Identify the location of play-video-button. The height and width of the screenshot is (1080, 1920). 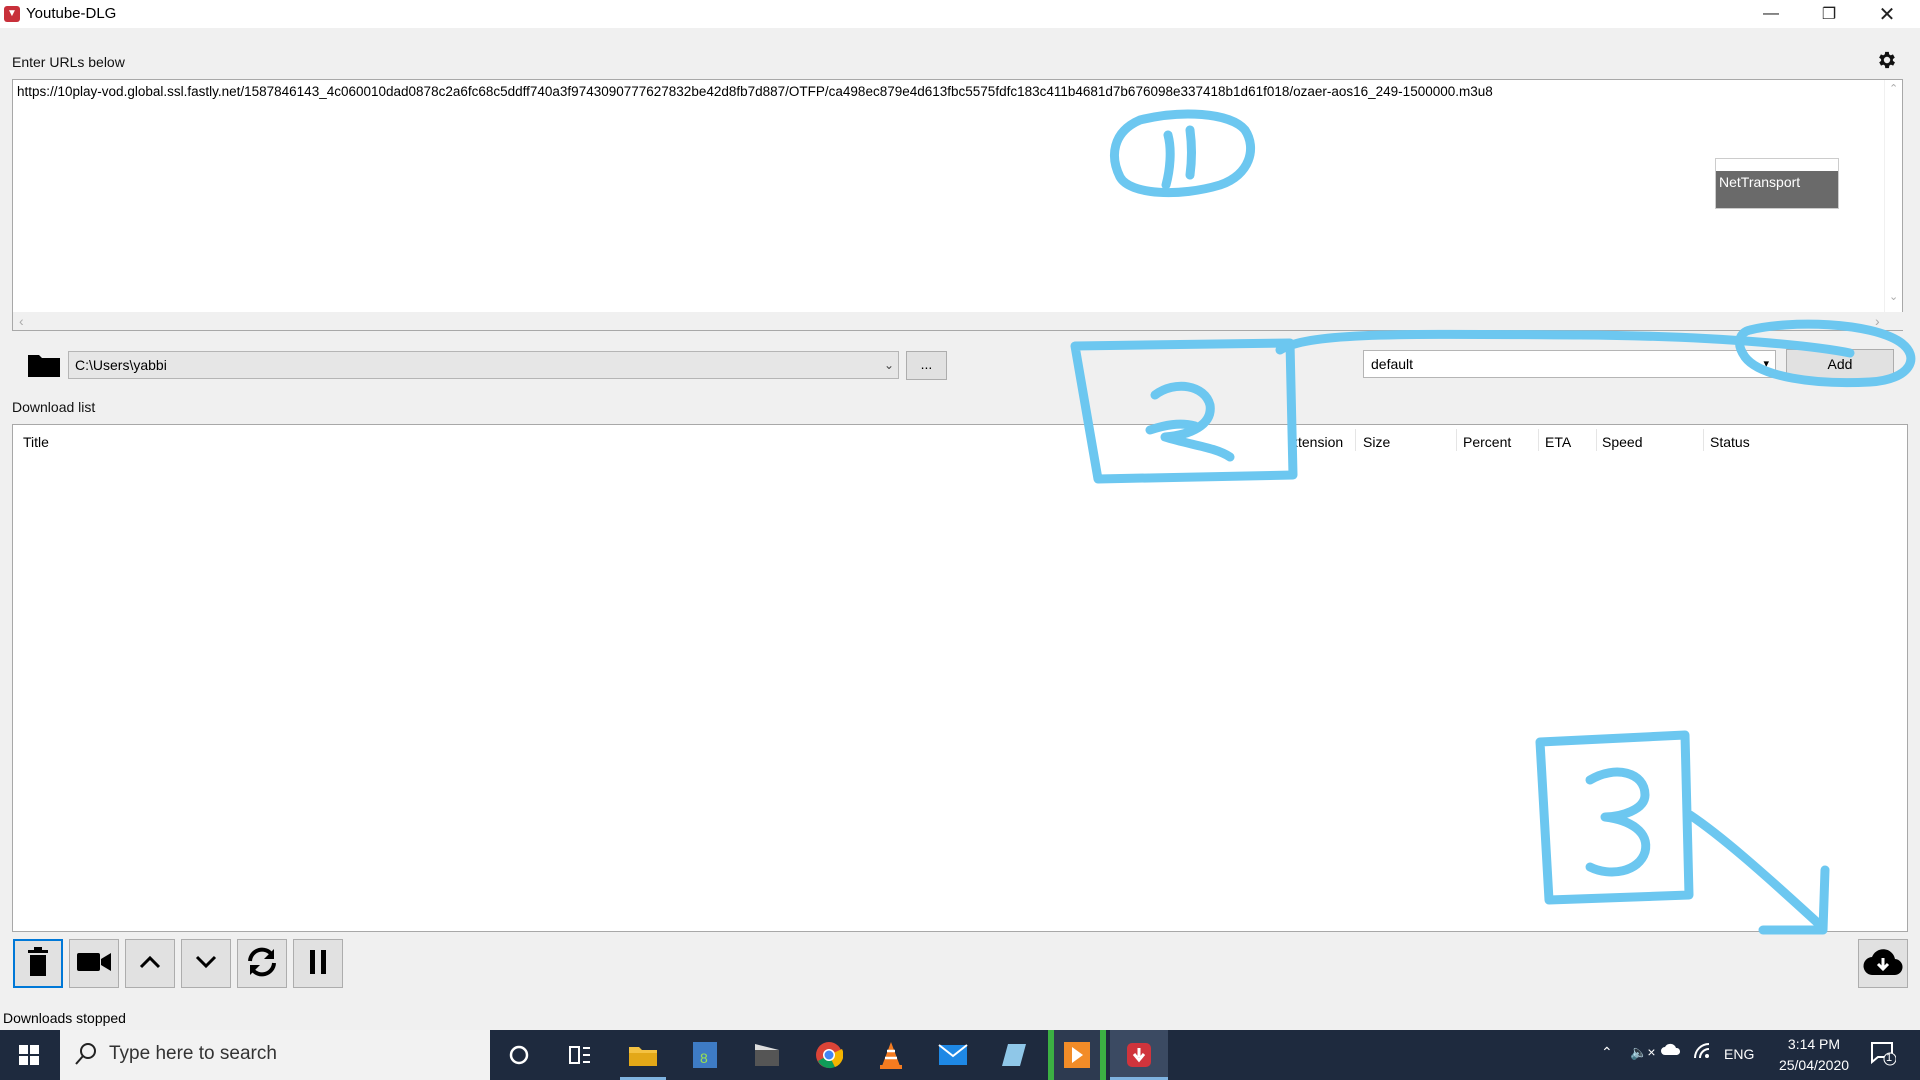
(94, 963).